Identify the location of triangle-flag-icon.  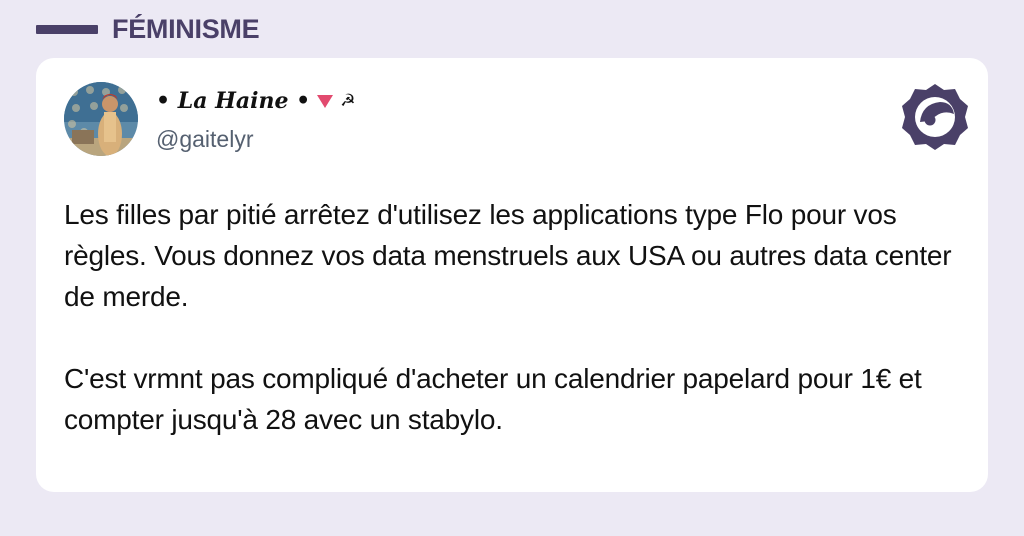
(325, 101).